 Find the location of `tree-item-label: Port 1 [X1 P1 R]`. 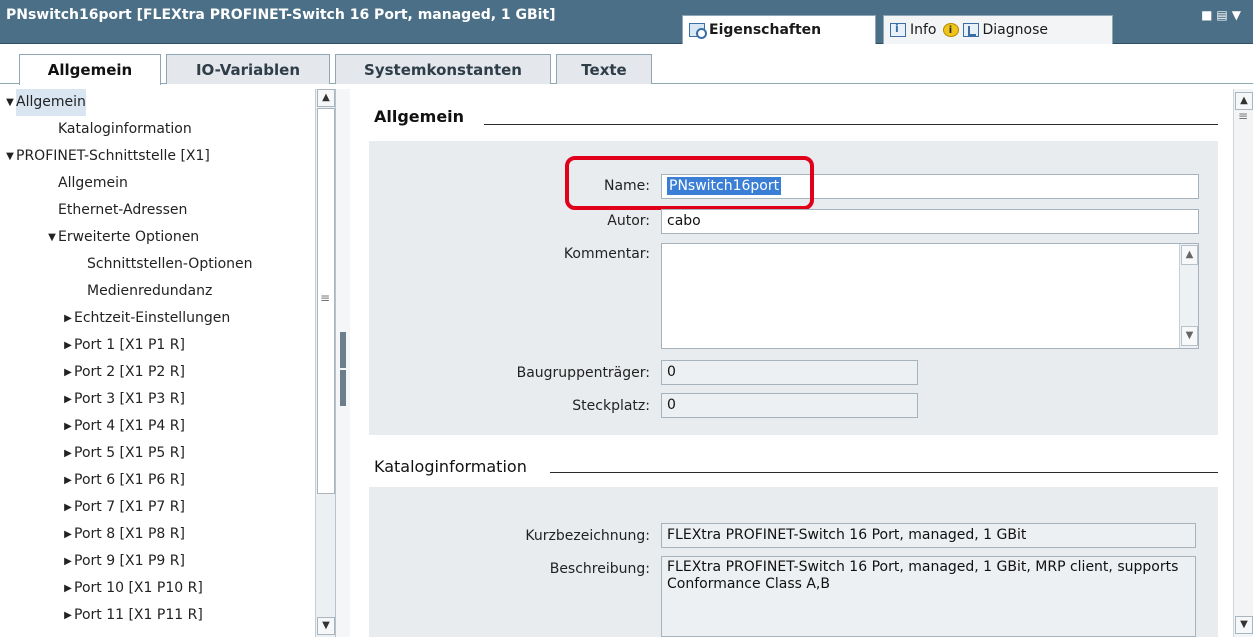

tree-item-label: Port 1 [X1 P1 R] is located at coordinates (129, 345).